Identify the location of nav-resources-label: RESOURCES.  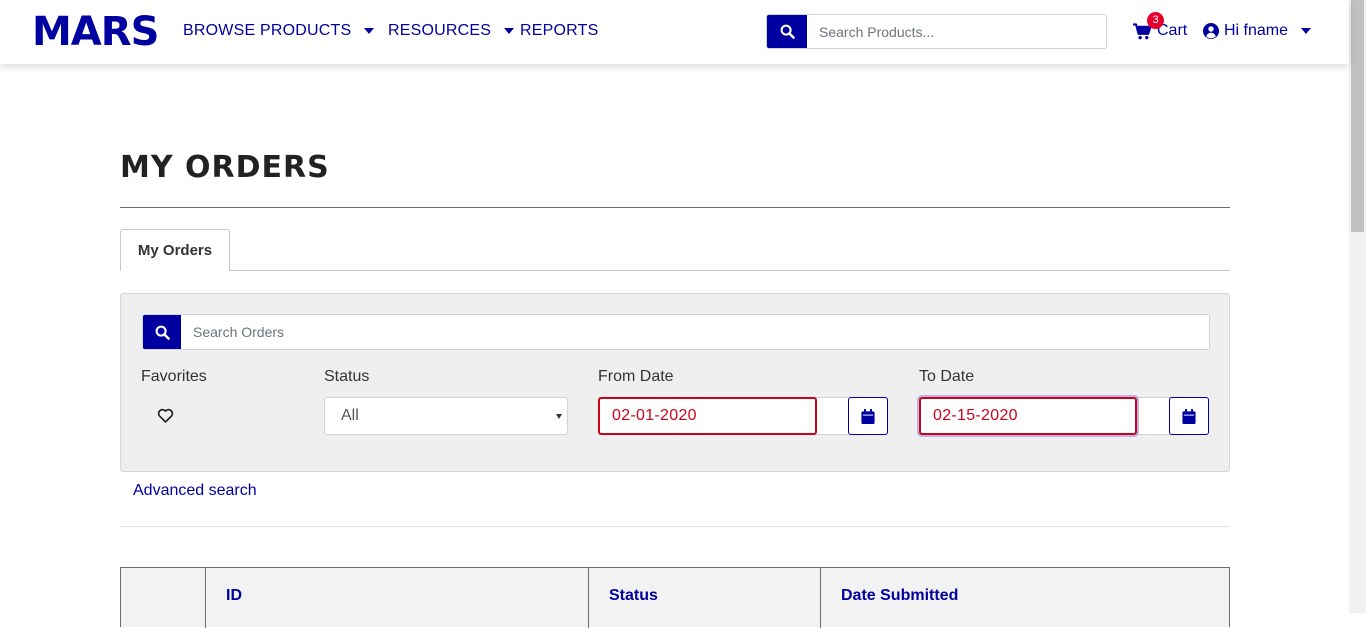
(440, 30).